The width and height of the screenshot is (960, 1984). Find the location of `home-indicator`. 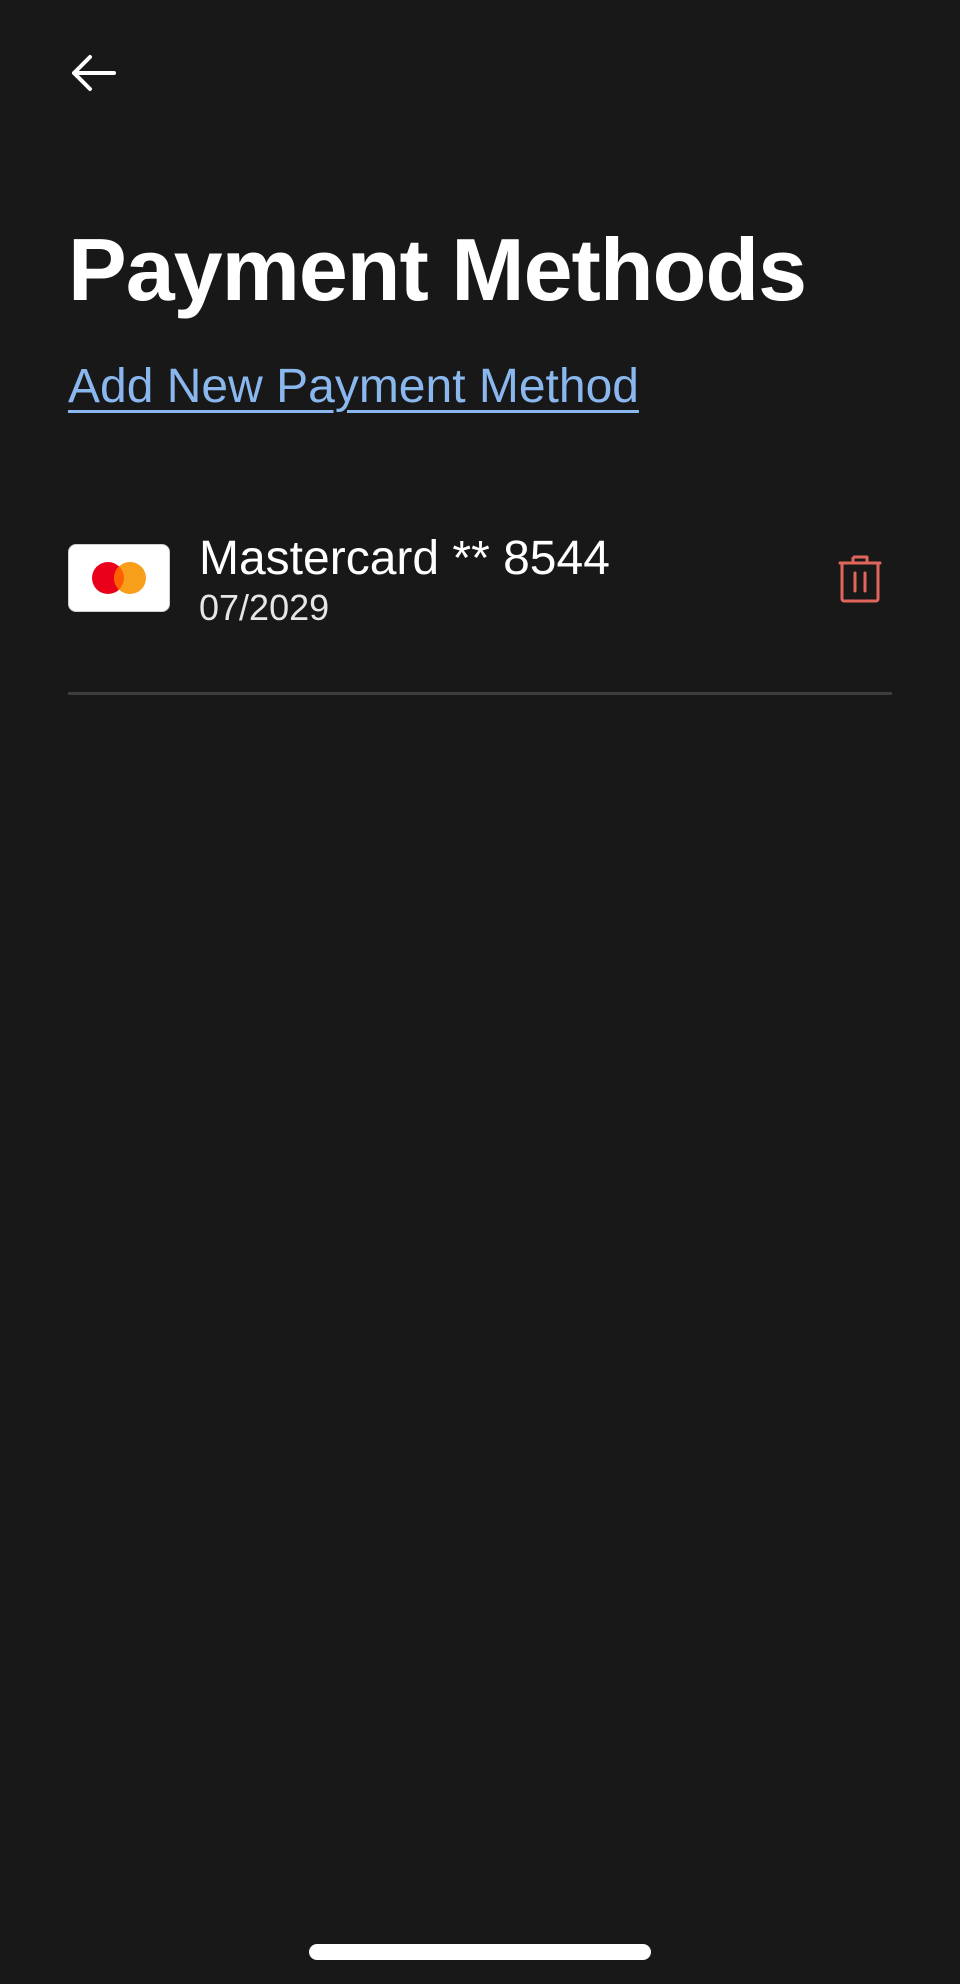

home-indicator is located at coordinates (480, 1952).